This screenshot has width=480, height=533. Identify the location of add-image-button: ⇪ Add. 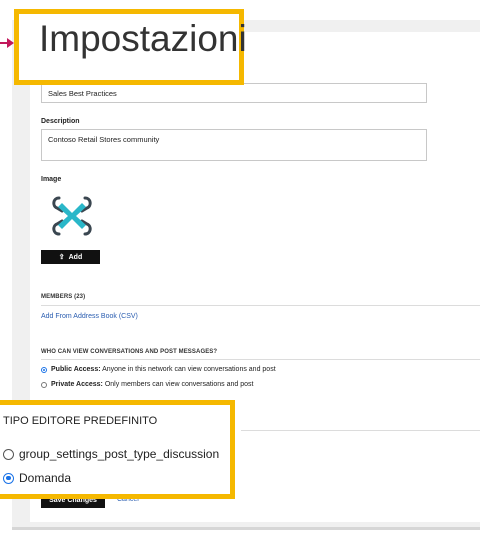
(70, 257).